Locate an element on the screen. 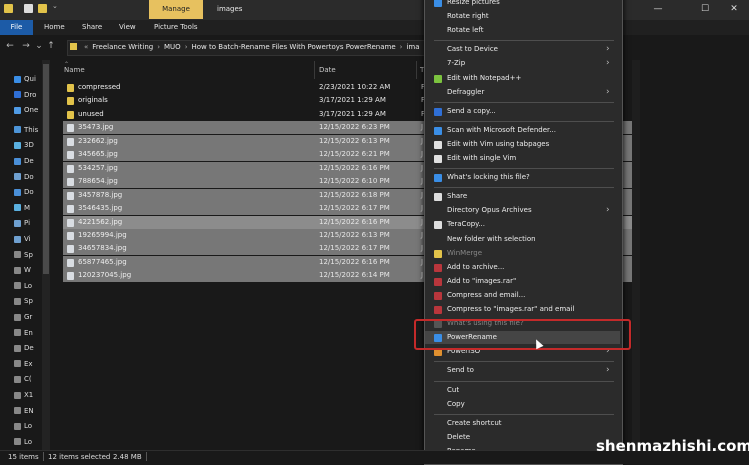  menu-item-winmerge: WinMerge is located at coordinates (522, 253).